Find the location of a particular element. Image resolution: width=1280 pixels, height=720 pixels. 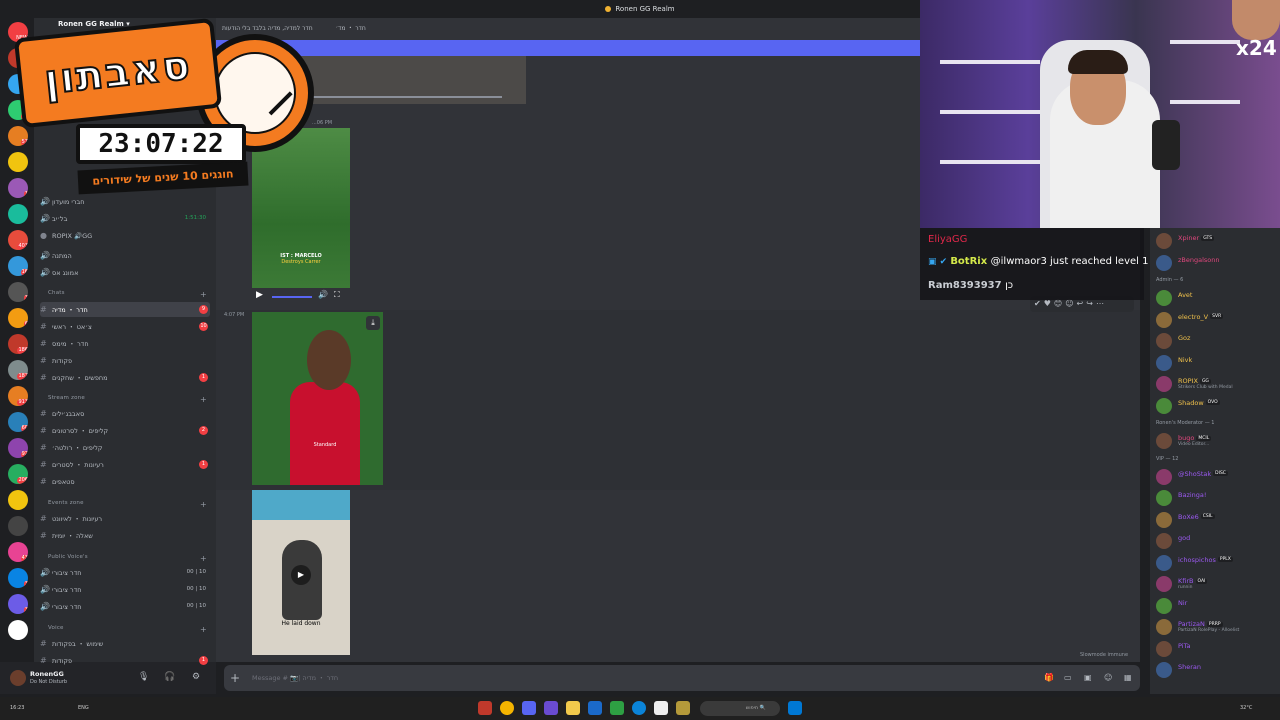

channel-category: Public Voice's + is located at coordinates (127, 558).